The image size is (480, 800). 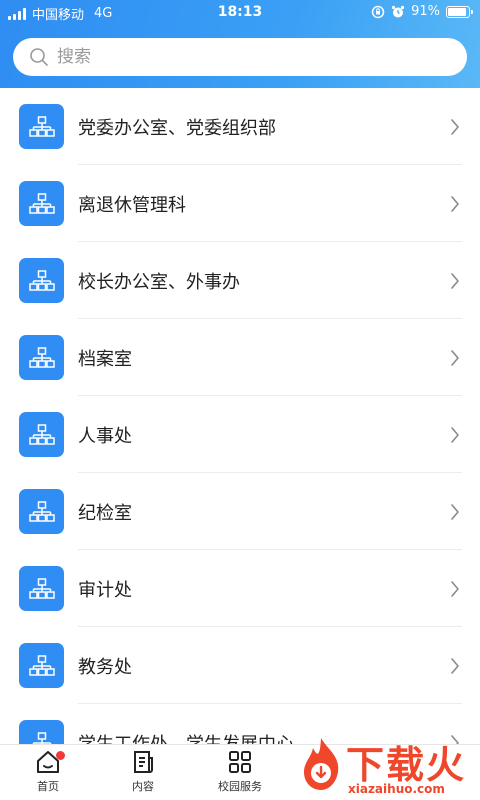 I want to click on list-item: 审计处, so click(x=240, y=588).